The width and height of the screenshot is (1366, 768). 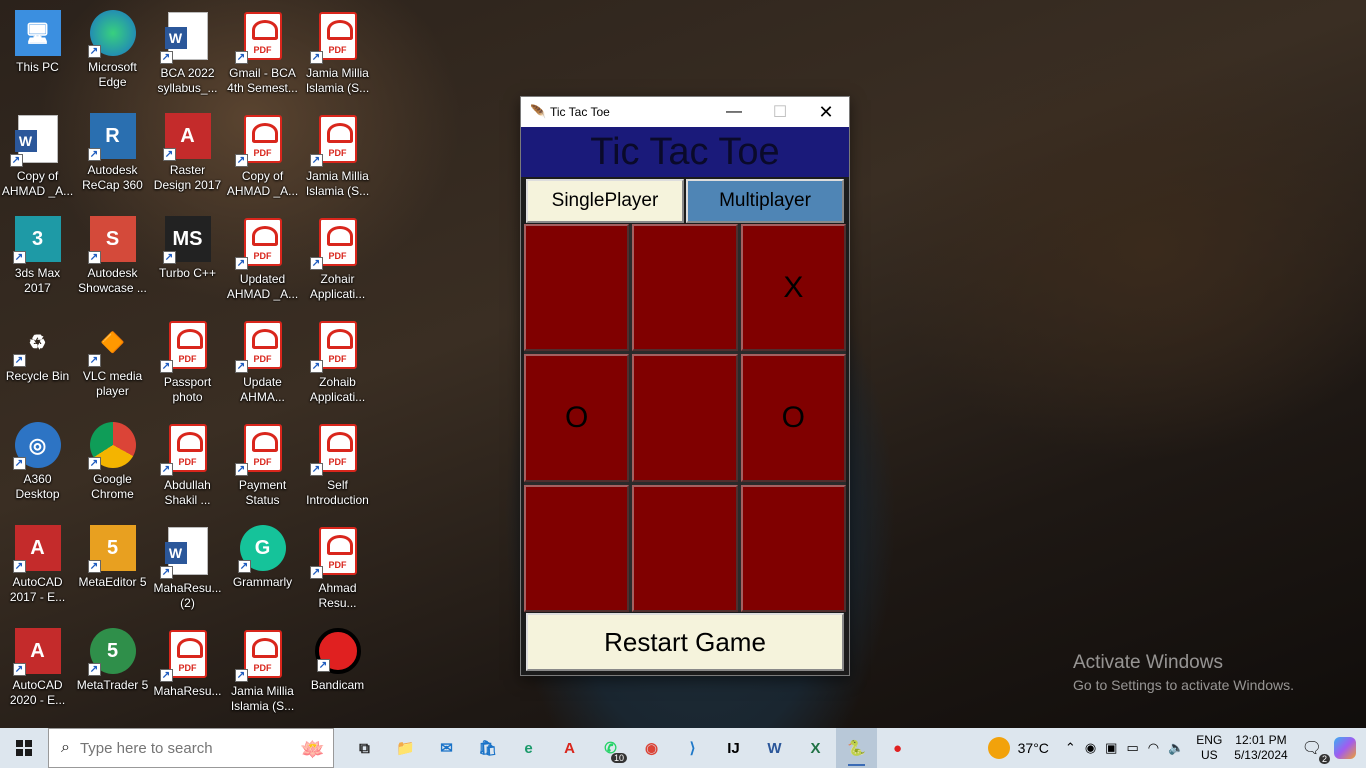 I want to click on desktop-icon: ♻ ↗ Recycle Bin, so click(x=37, y=361).